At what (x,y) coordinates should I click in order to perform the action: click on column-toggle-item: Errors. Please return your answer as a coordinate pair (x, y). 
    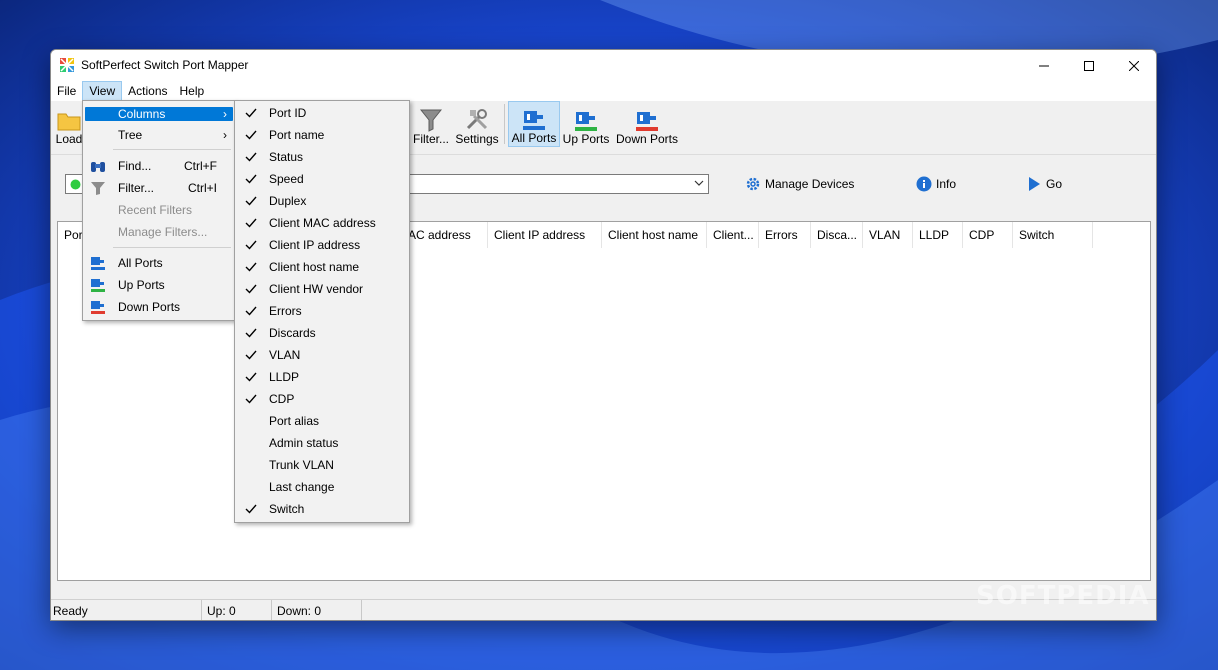
    Looking at the image, I should click on (322, 311).